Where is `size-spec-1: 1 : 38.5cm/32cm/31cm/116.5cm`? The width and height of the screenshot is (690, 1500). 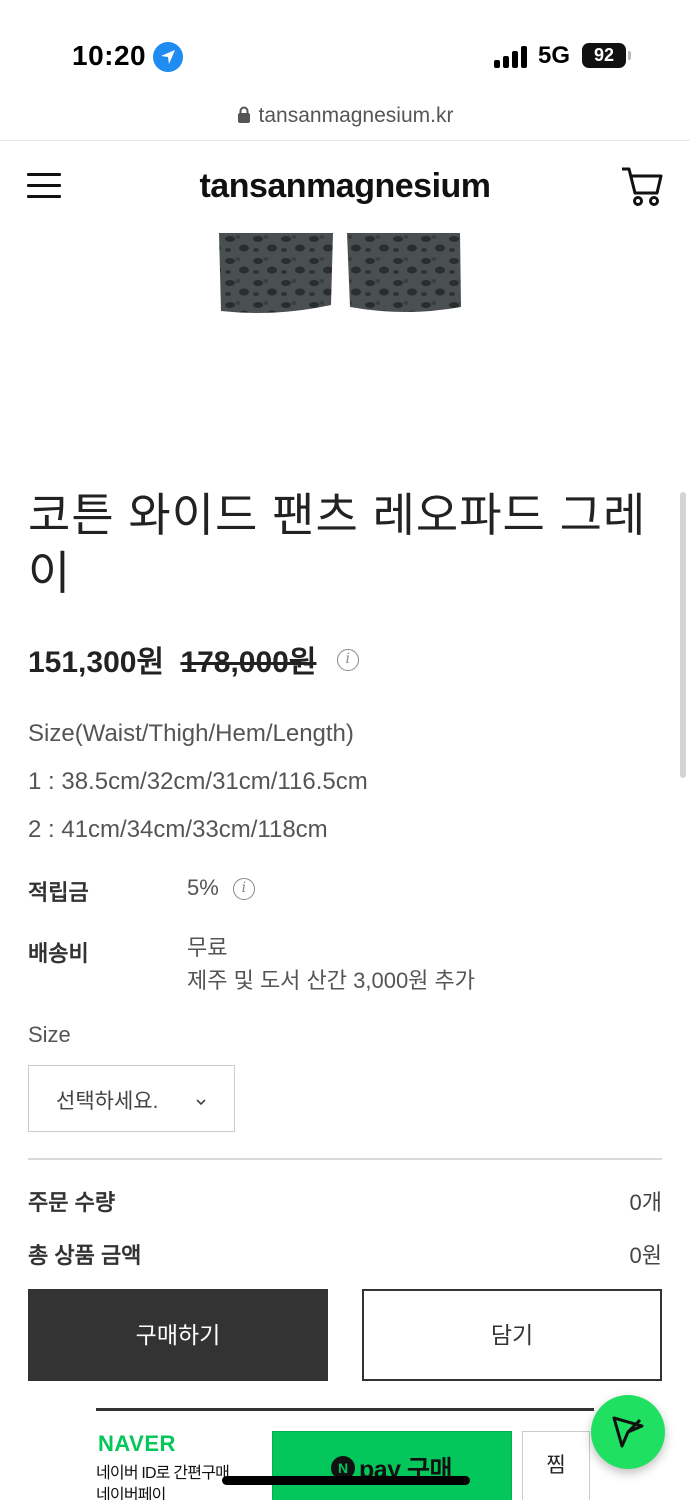
size-spec-1: 1 : 38.5cm/32cm/31cm/116.5cm is located at coordinates (198, 781).